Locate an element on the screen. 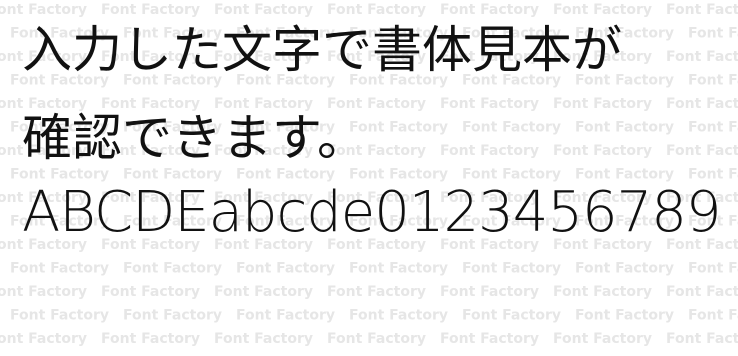 The image size is (738, 356). sample-text-line-1: 入力した文字で書体見本が is located at coordinates (322, 50).